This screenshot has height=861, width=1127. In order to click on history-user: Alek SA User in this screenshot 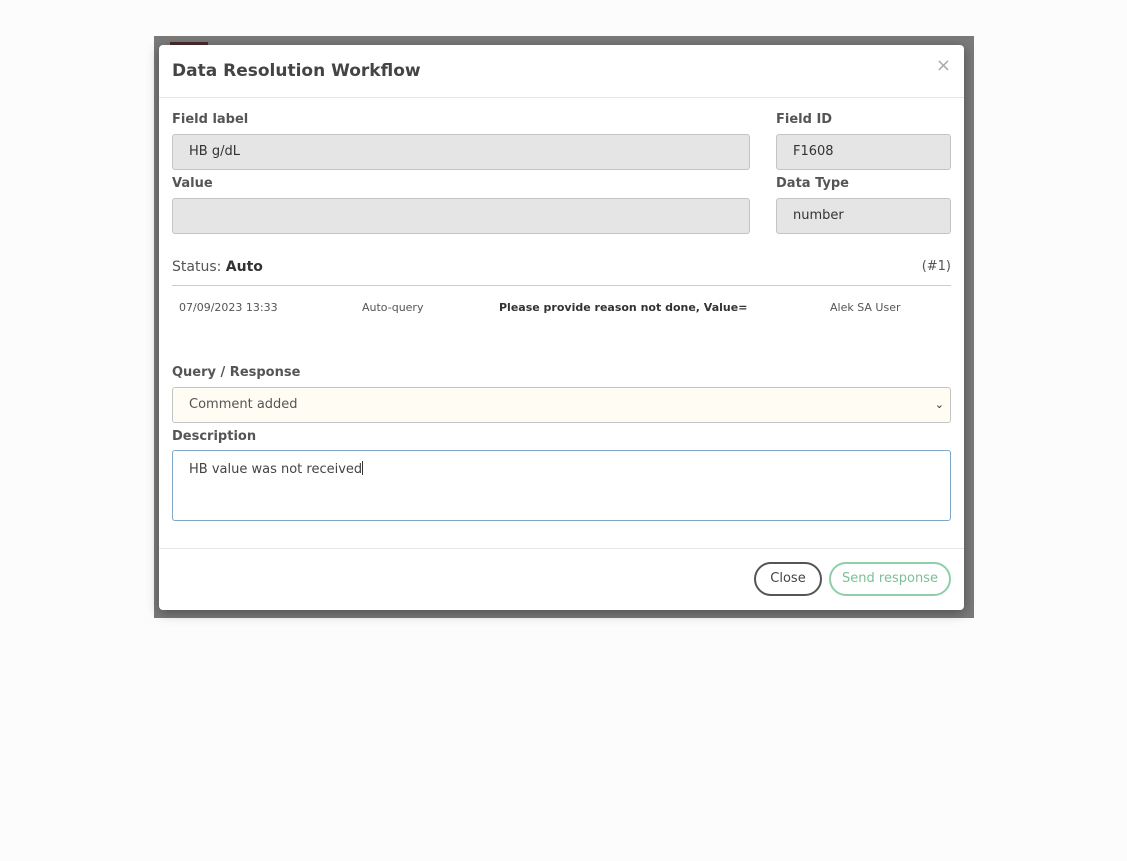, I will do `click(865, 307)`.